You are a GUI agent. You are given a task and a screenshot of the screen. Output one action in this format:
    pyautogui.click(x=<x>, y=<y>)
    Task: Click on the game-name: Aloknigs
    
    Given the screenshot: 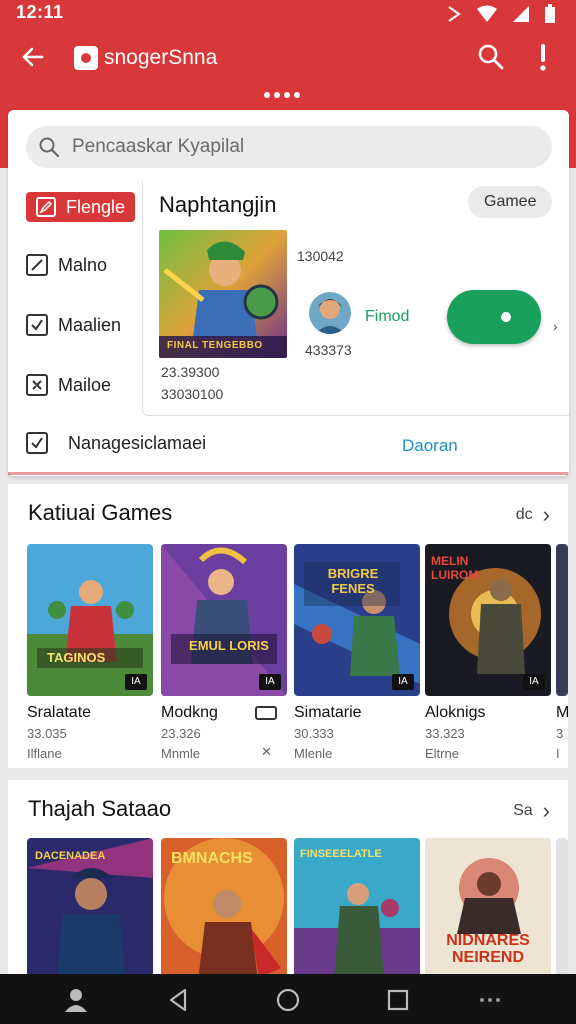 What is the action you would take?
    pyautogui.click(x=455, y=712)
    